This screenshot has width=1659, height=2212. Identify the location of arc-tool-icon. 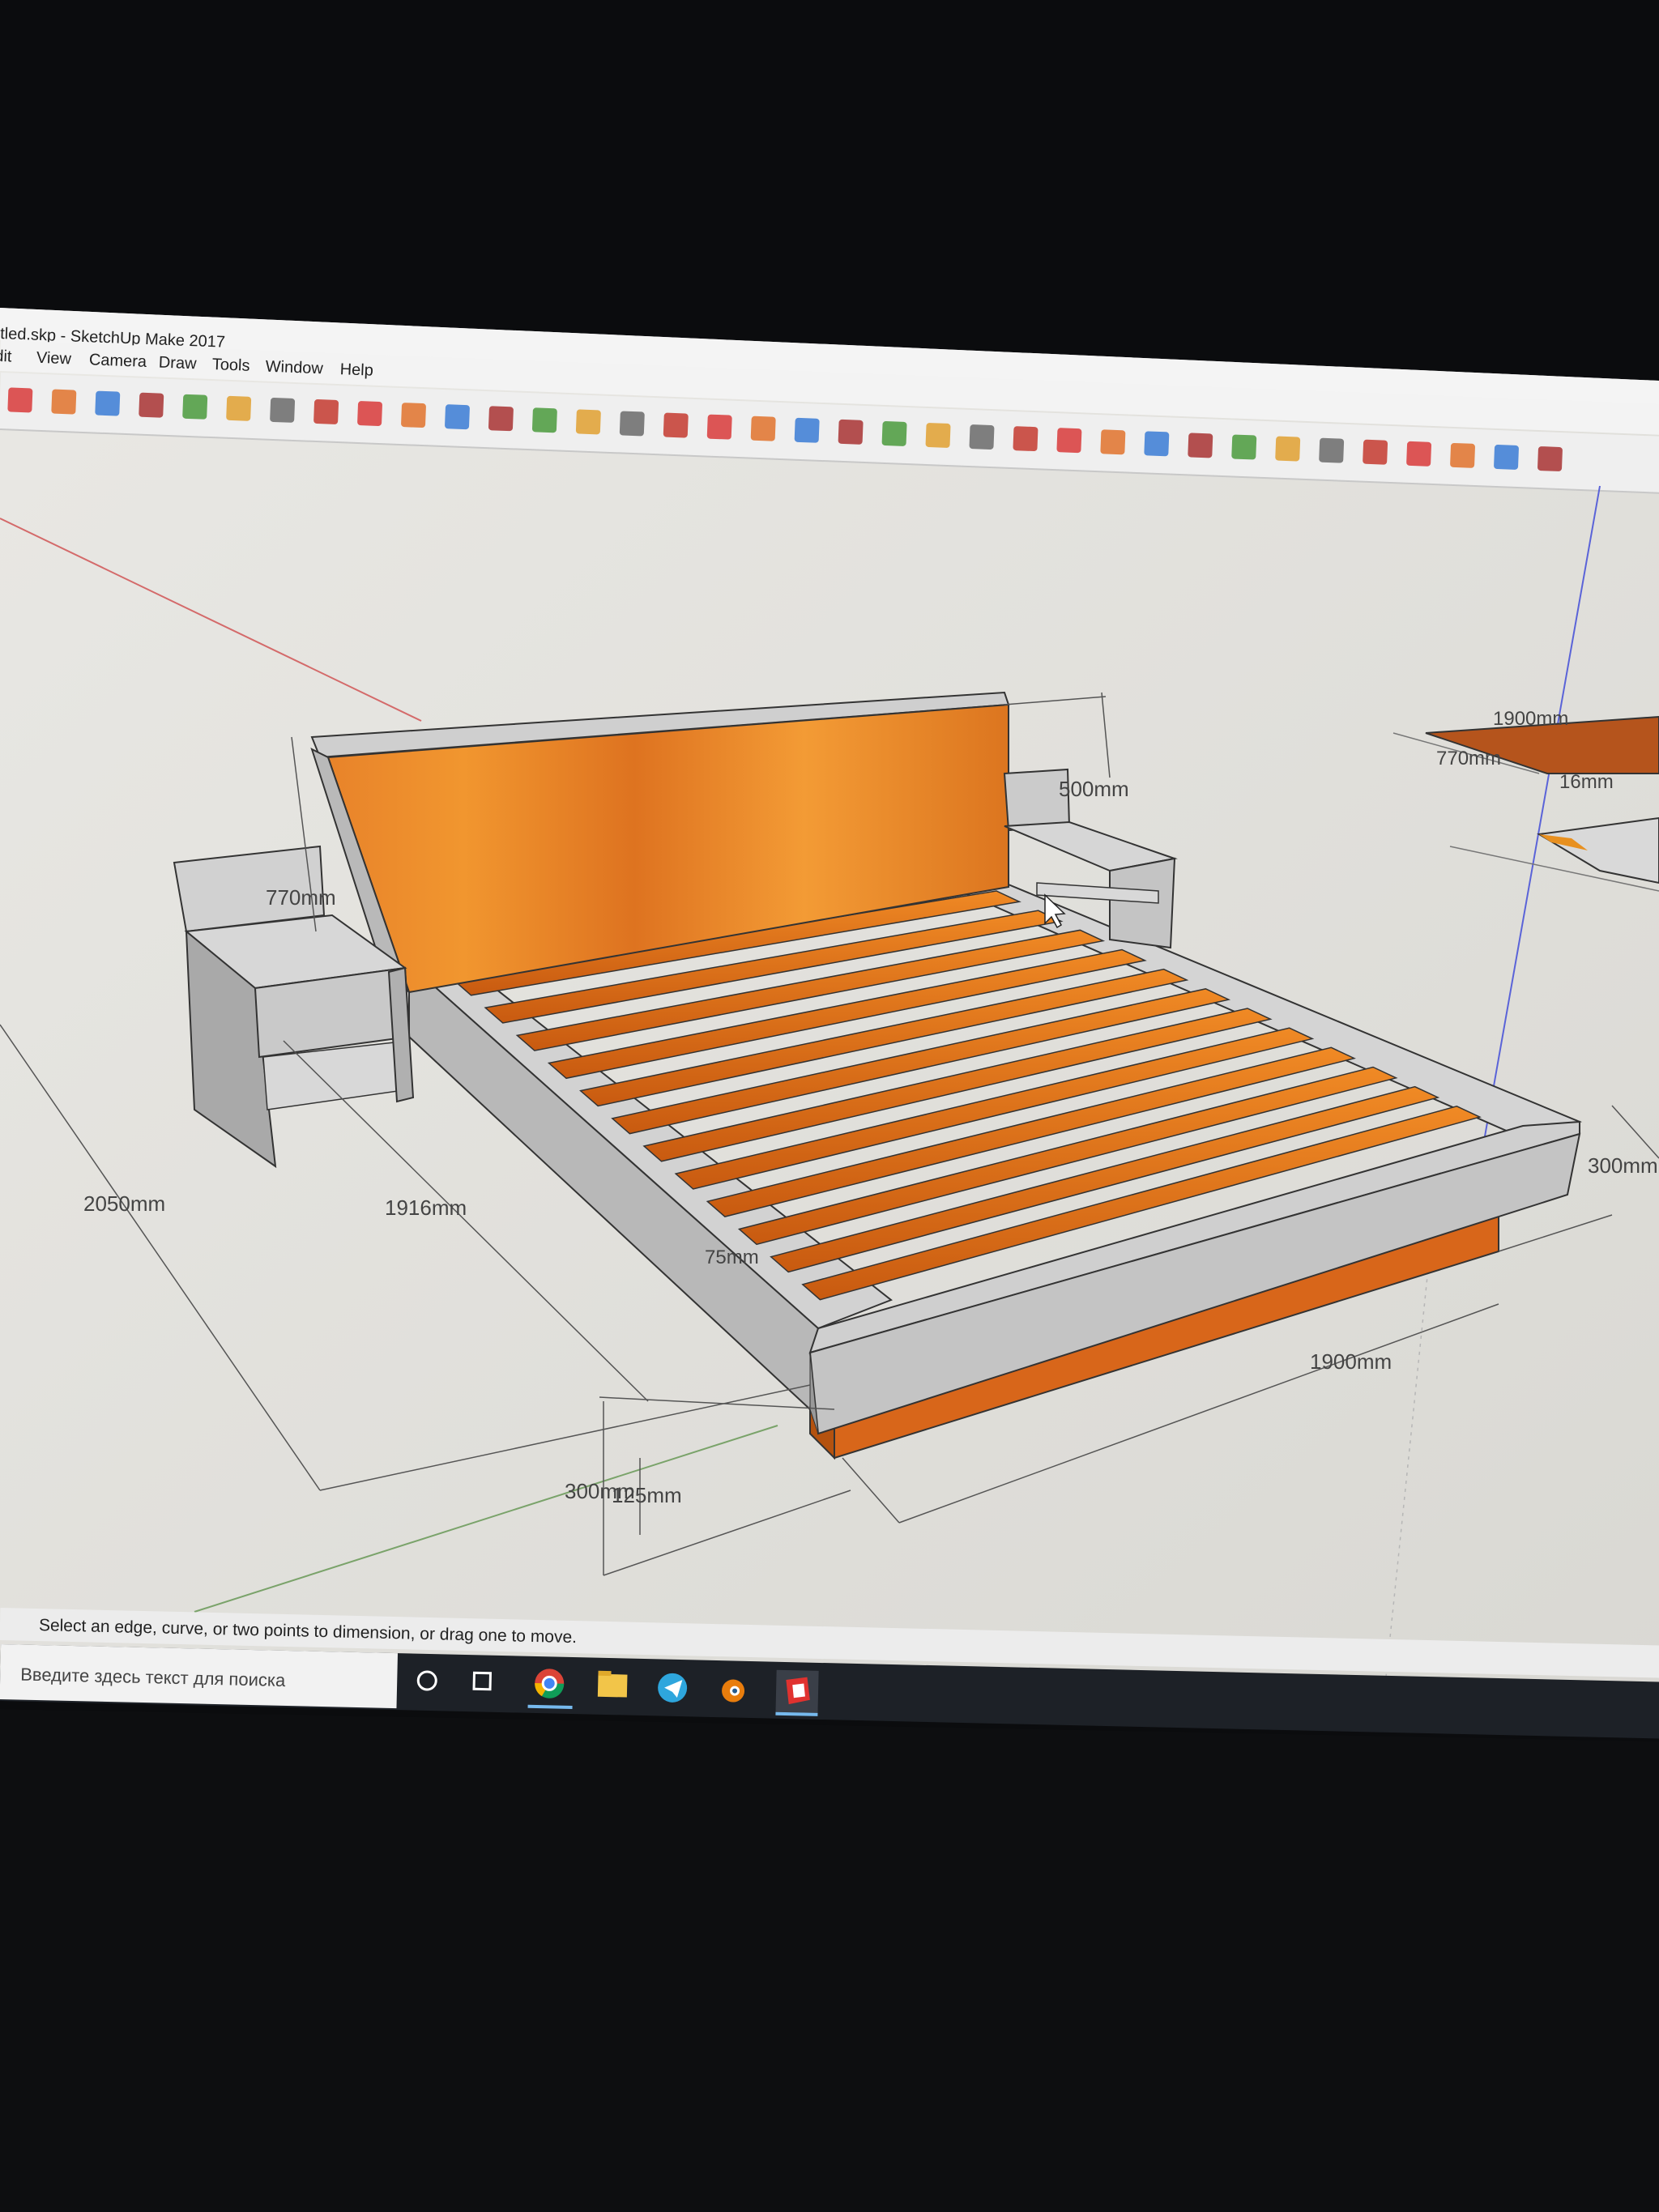
(195, 407).